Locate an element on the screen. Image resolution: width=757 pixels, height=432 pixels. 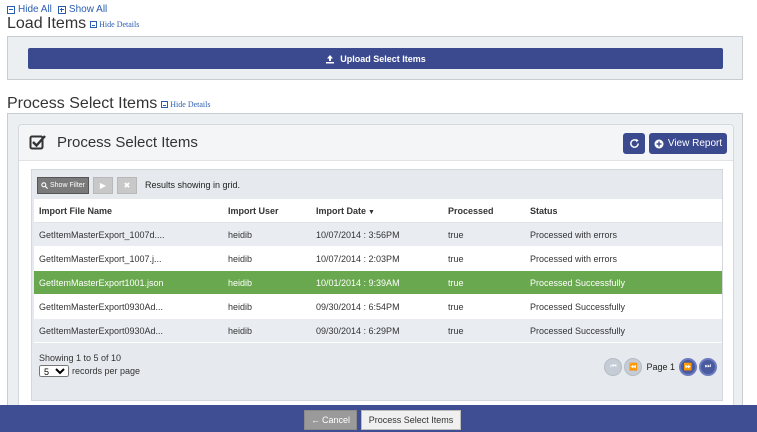
clear-button: ✖ is located at coordinates (127, 185).